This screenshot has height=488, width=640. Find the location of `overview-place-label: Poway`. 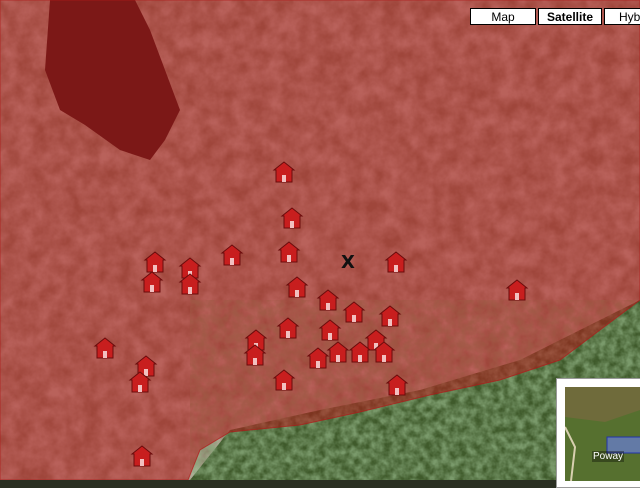

overview-place-label: Poway is located at coordinates (608, 456).